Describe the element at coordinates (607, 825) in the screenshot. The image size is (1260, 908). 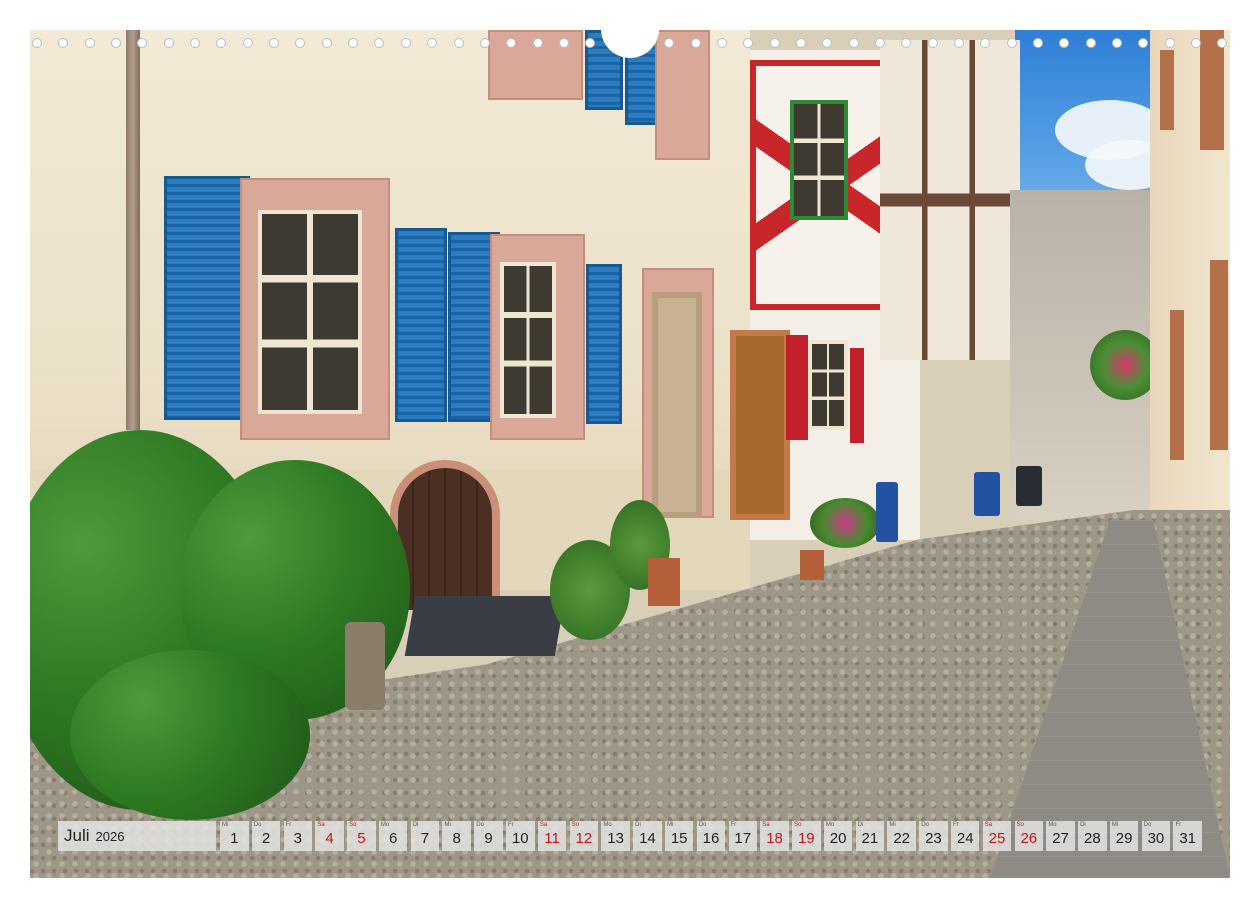
I see `weekday-label: Mo` at that location.